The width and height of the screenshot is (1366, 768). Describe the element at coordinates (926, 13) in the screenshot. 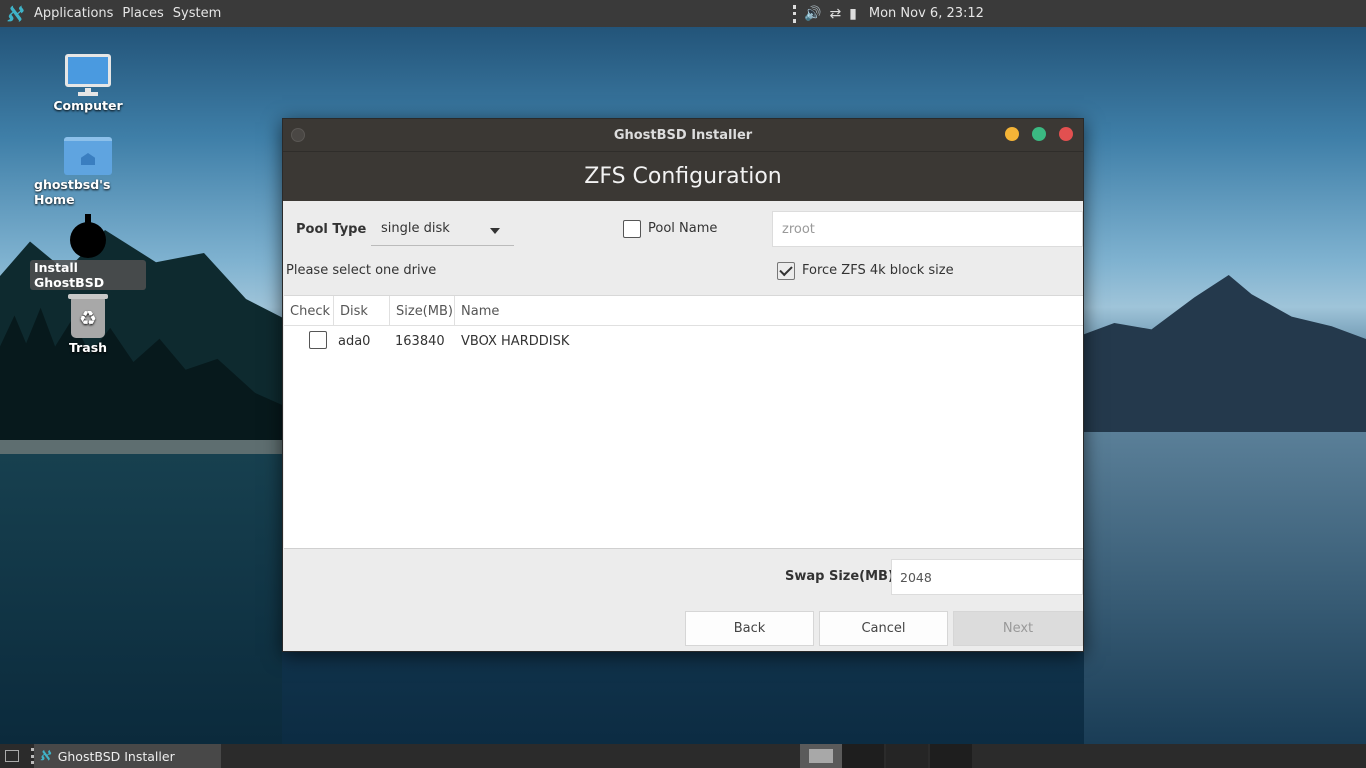

I see `clock: Mon Nov 6, 23:12` at that location.